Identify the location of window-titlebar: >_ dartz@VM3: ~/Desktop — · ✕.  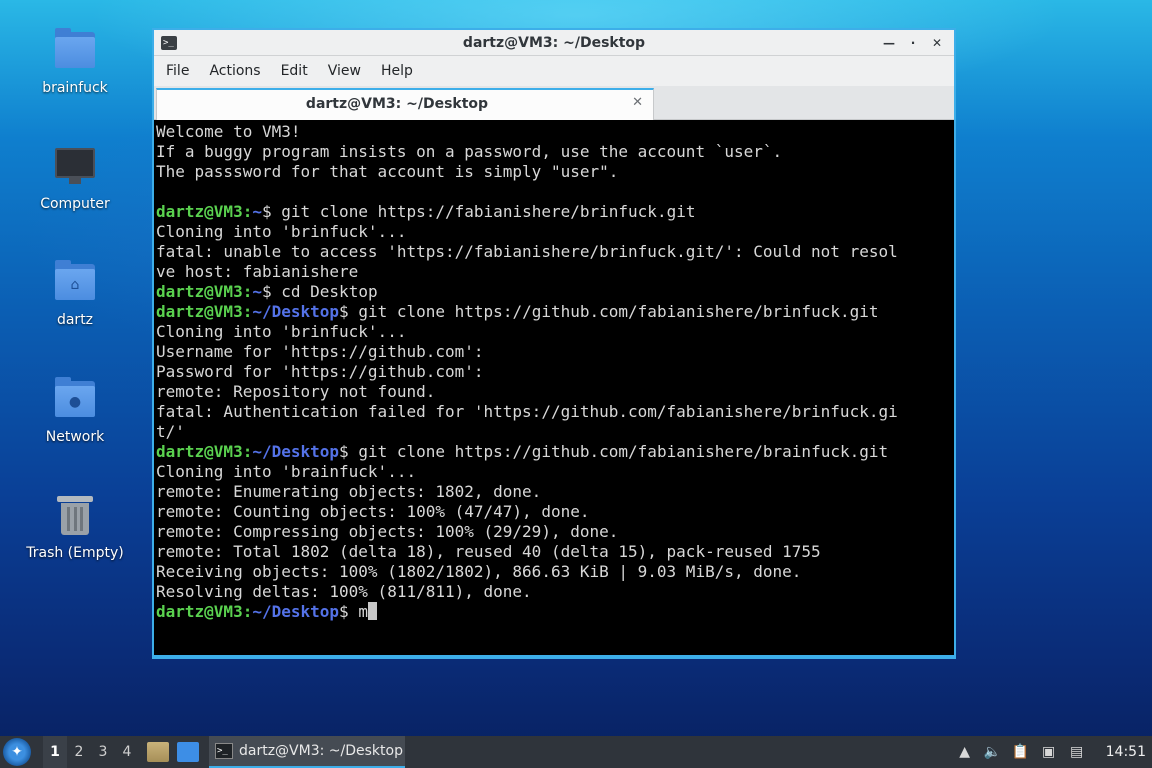
(554, 43).